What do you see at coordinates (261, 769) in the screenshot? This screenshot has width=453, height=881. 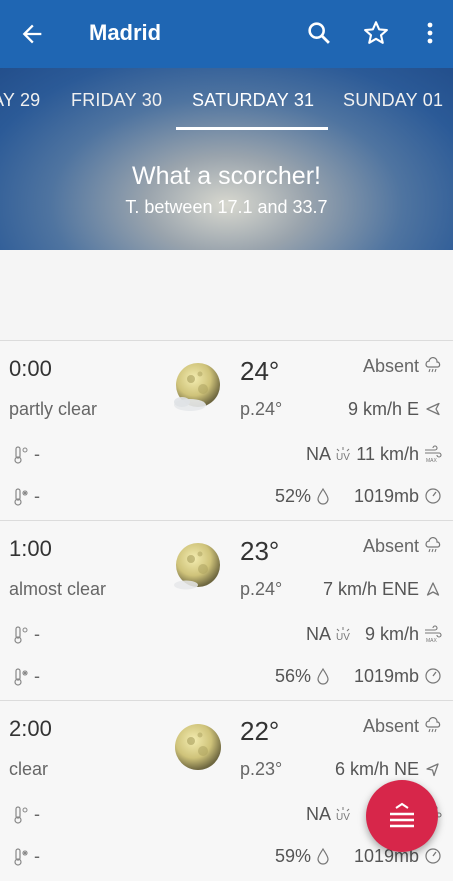 I see `feels-like: p.23°` at bounding box center [261, 769].